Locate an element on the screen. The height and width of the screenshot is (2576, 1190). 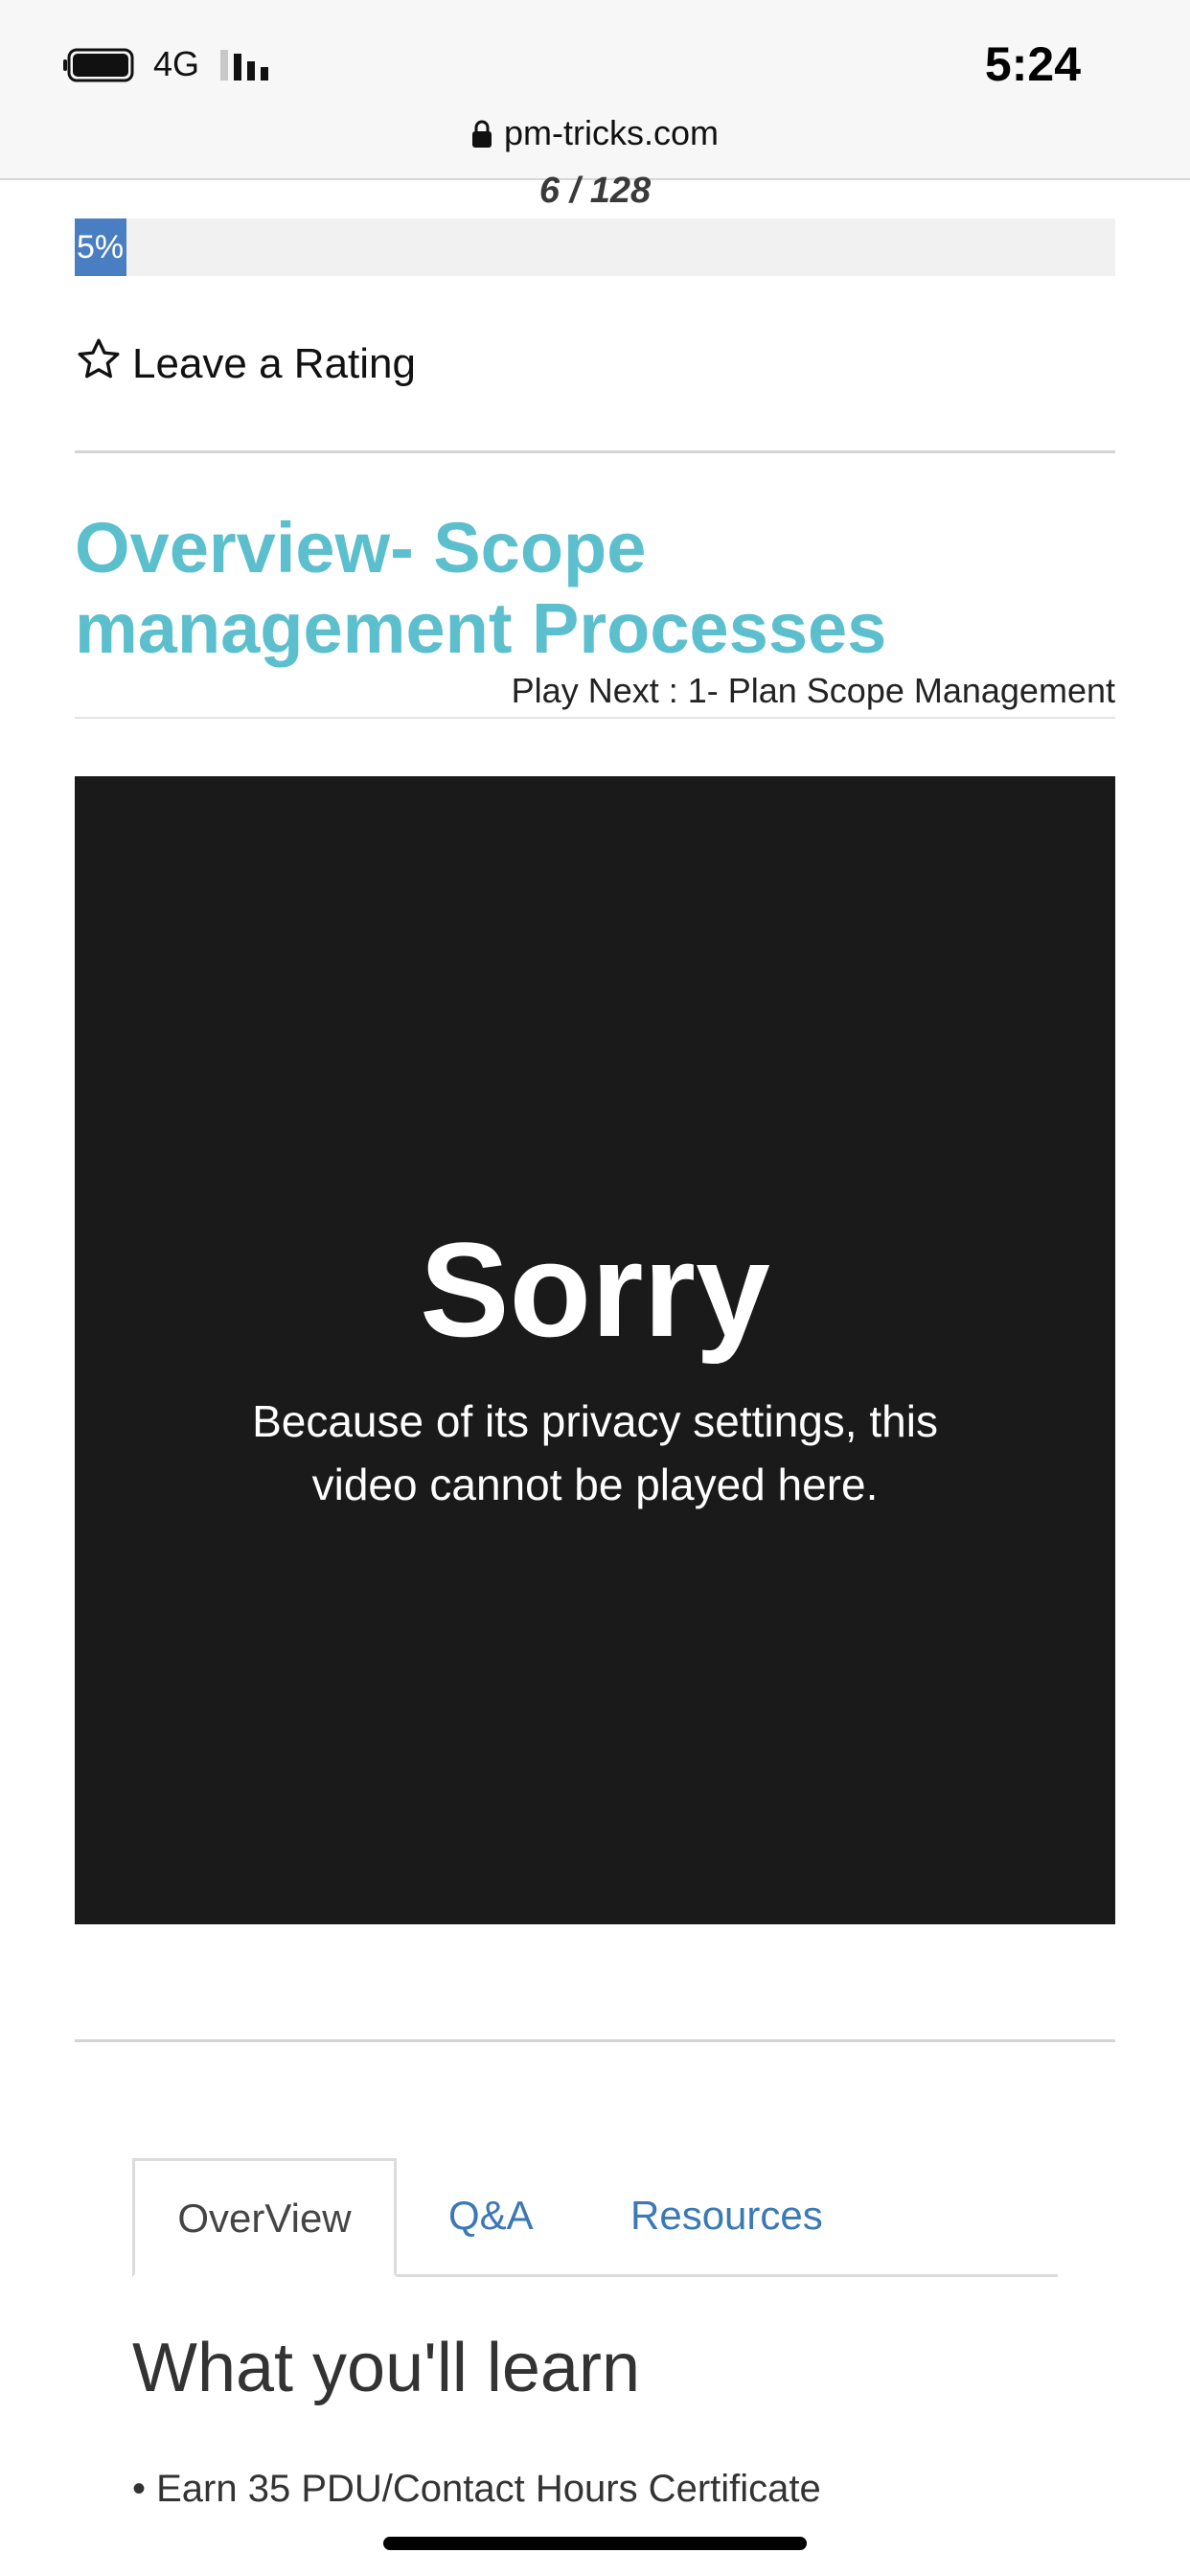
course-tabs: OverView Q&A Resources is located at coordinates (595, 2217).